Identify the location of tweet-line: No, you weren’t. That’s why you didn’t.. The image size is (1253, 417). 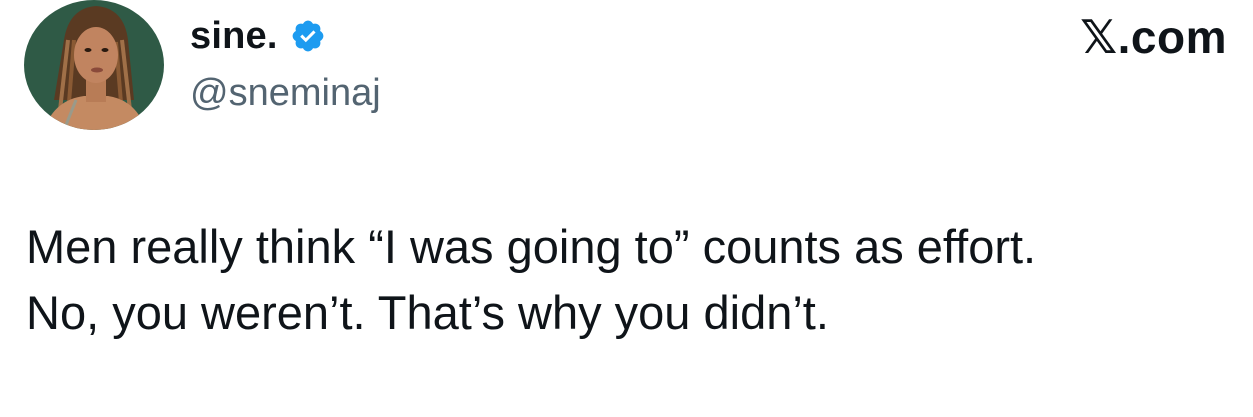
(427, 312).